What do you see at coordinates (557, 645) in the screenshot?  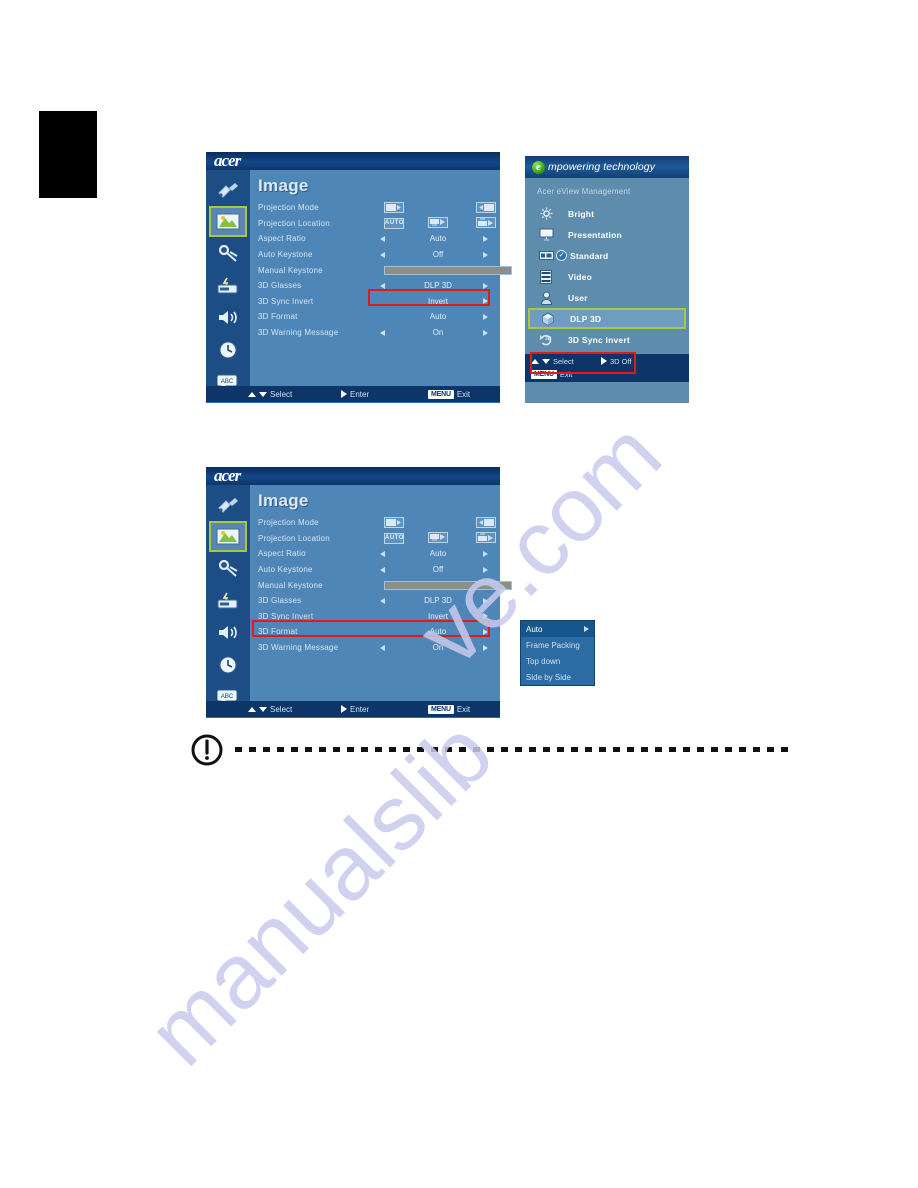 I see `dropdown-item-frame-packing: Frame Packing` at bounding box center [557, 645].